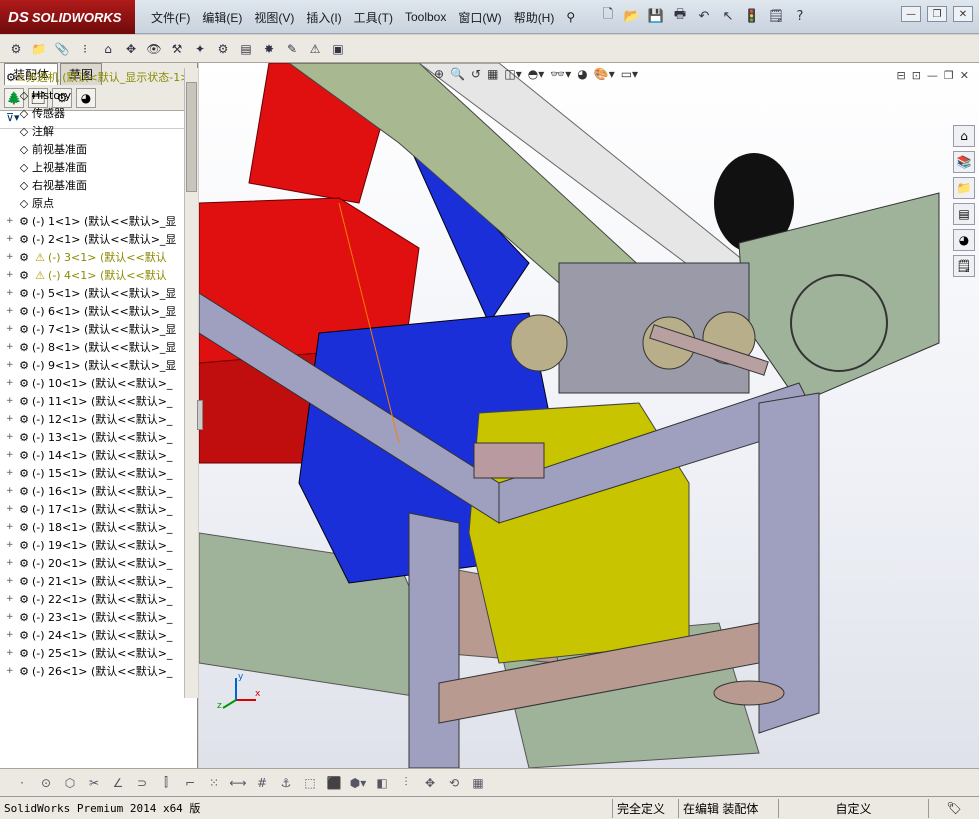  Describe the element at coordinates (92, 131) in the screenshot. I see `tree-item: ◇ 注解` at that location.